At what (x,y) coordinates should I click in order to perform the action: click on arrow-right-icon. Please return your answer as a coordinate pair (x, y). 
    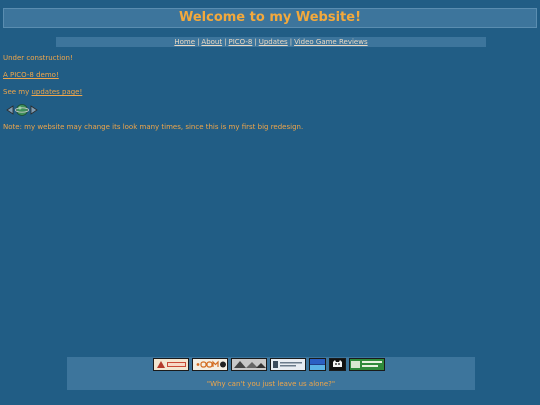
    Looking at the image, I should click on (34, 110).